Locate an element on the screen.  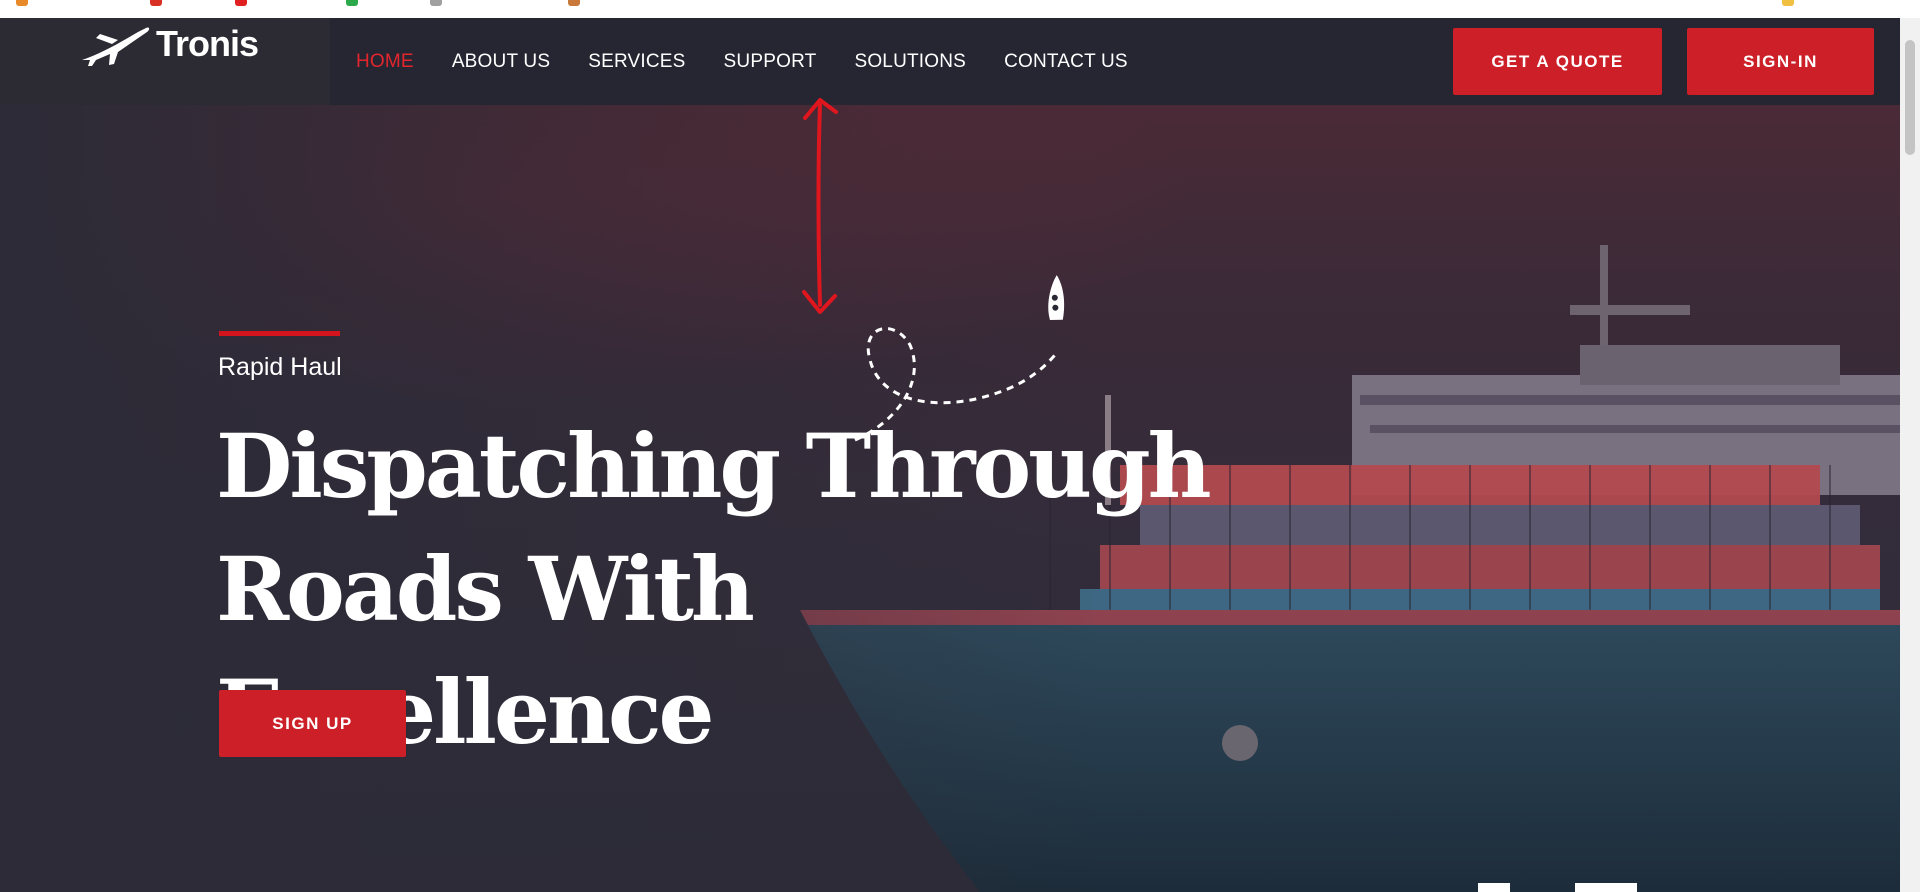
accent-line is located at coordinates (279, 333).